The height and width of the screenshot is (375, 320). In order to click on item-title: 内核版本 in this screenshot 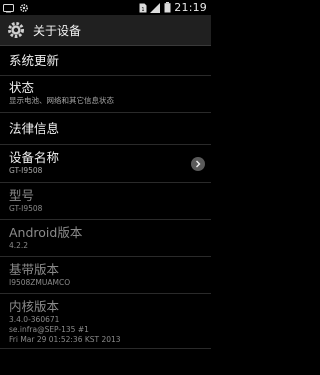, I will do `click(34, 306)`.